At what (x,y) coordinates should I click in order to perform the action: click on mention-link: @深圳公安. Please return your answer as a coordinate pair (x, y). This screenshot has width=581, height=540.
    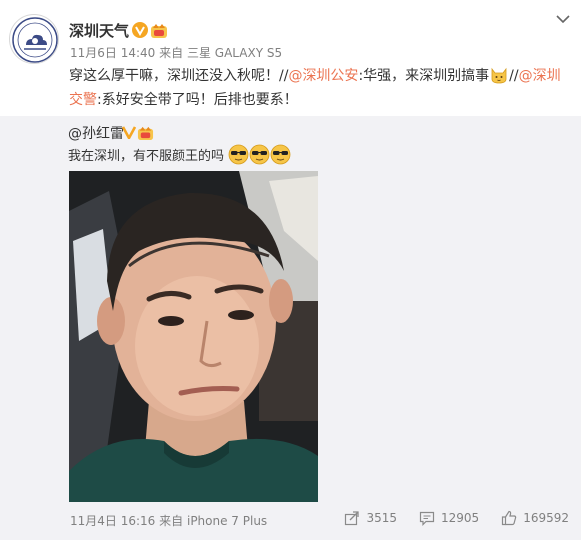
    Looking at the image, I should click on (323, 76).